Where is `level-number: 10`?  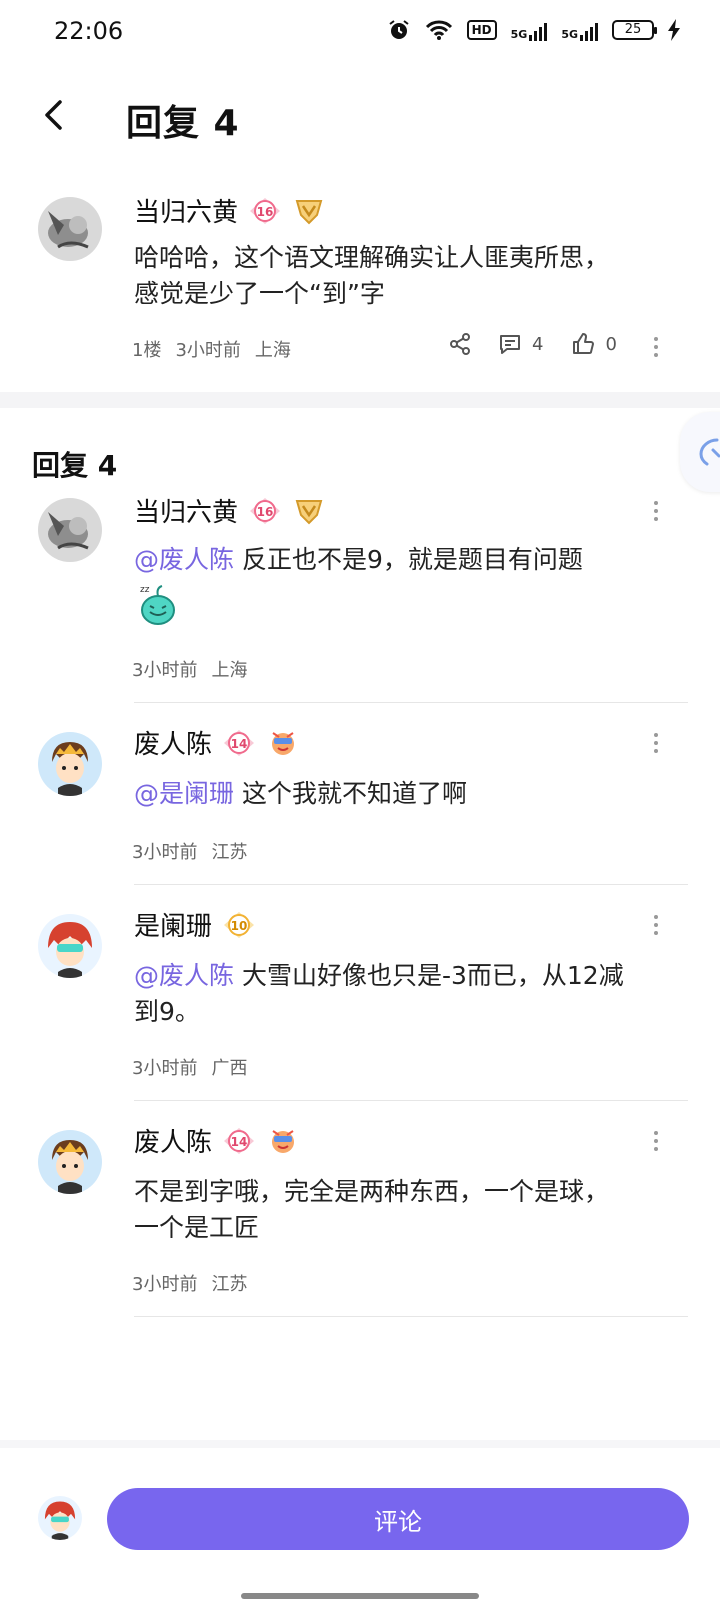
level-number: 10 is located at coordinates (239, 926).